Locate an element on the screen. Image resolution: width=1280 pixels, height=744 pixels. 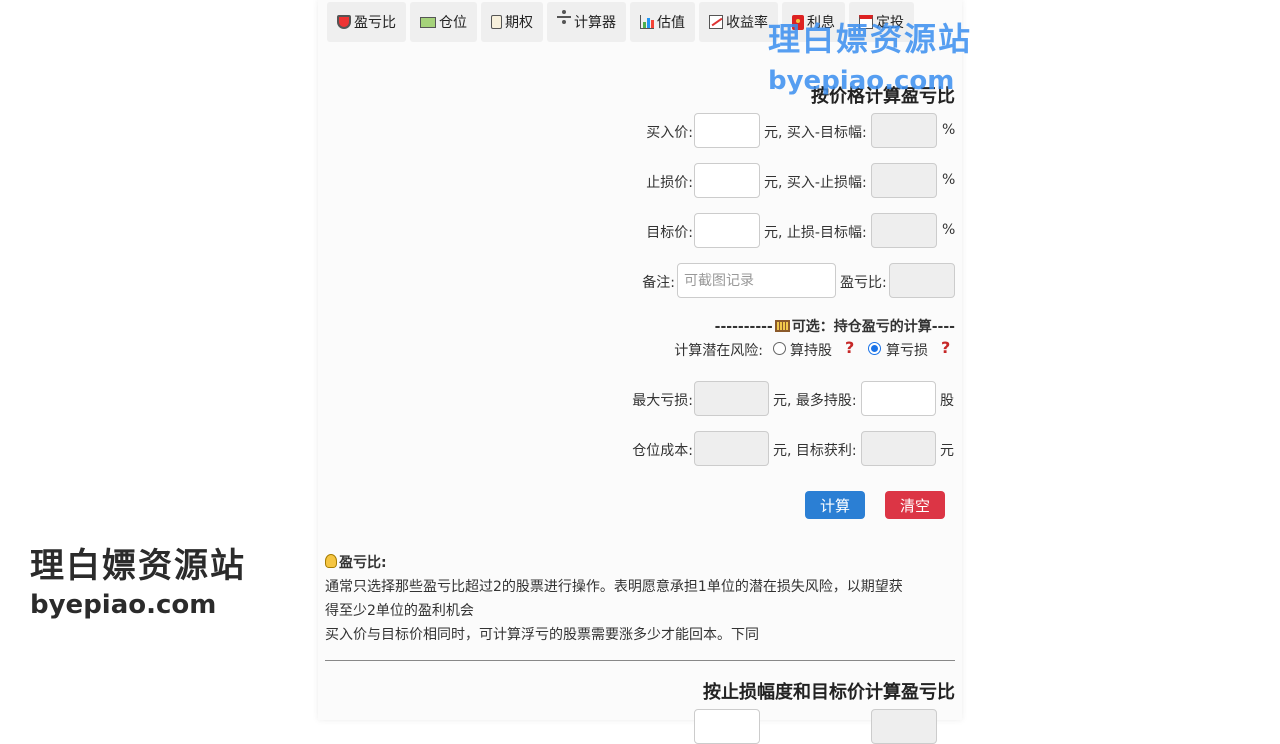
note-input is located at coordinates (756, 280).